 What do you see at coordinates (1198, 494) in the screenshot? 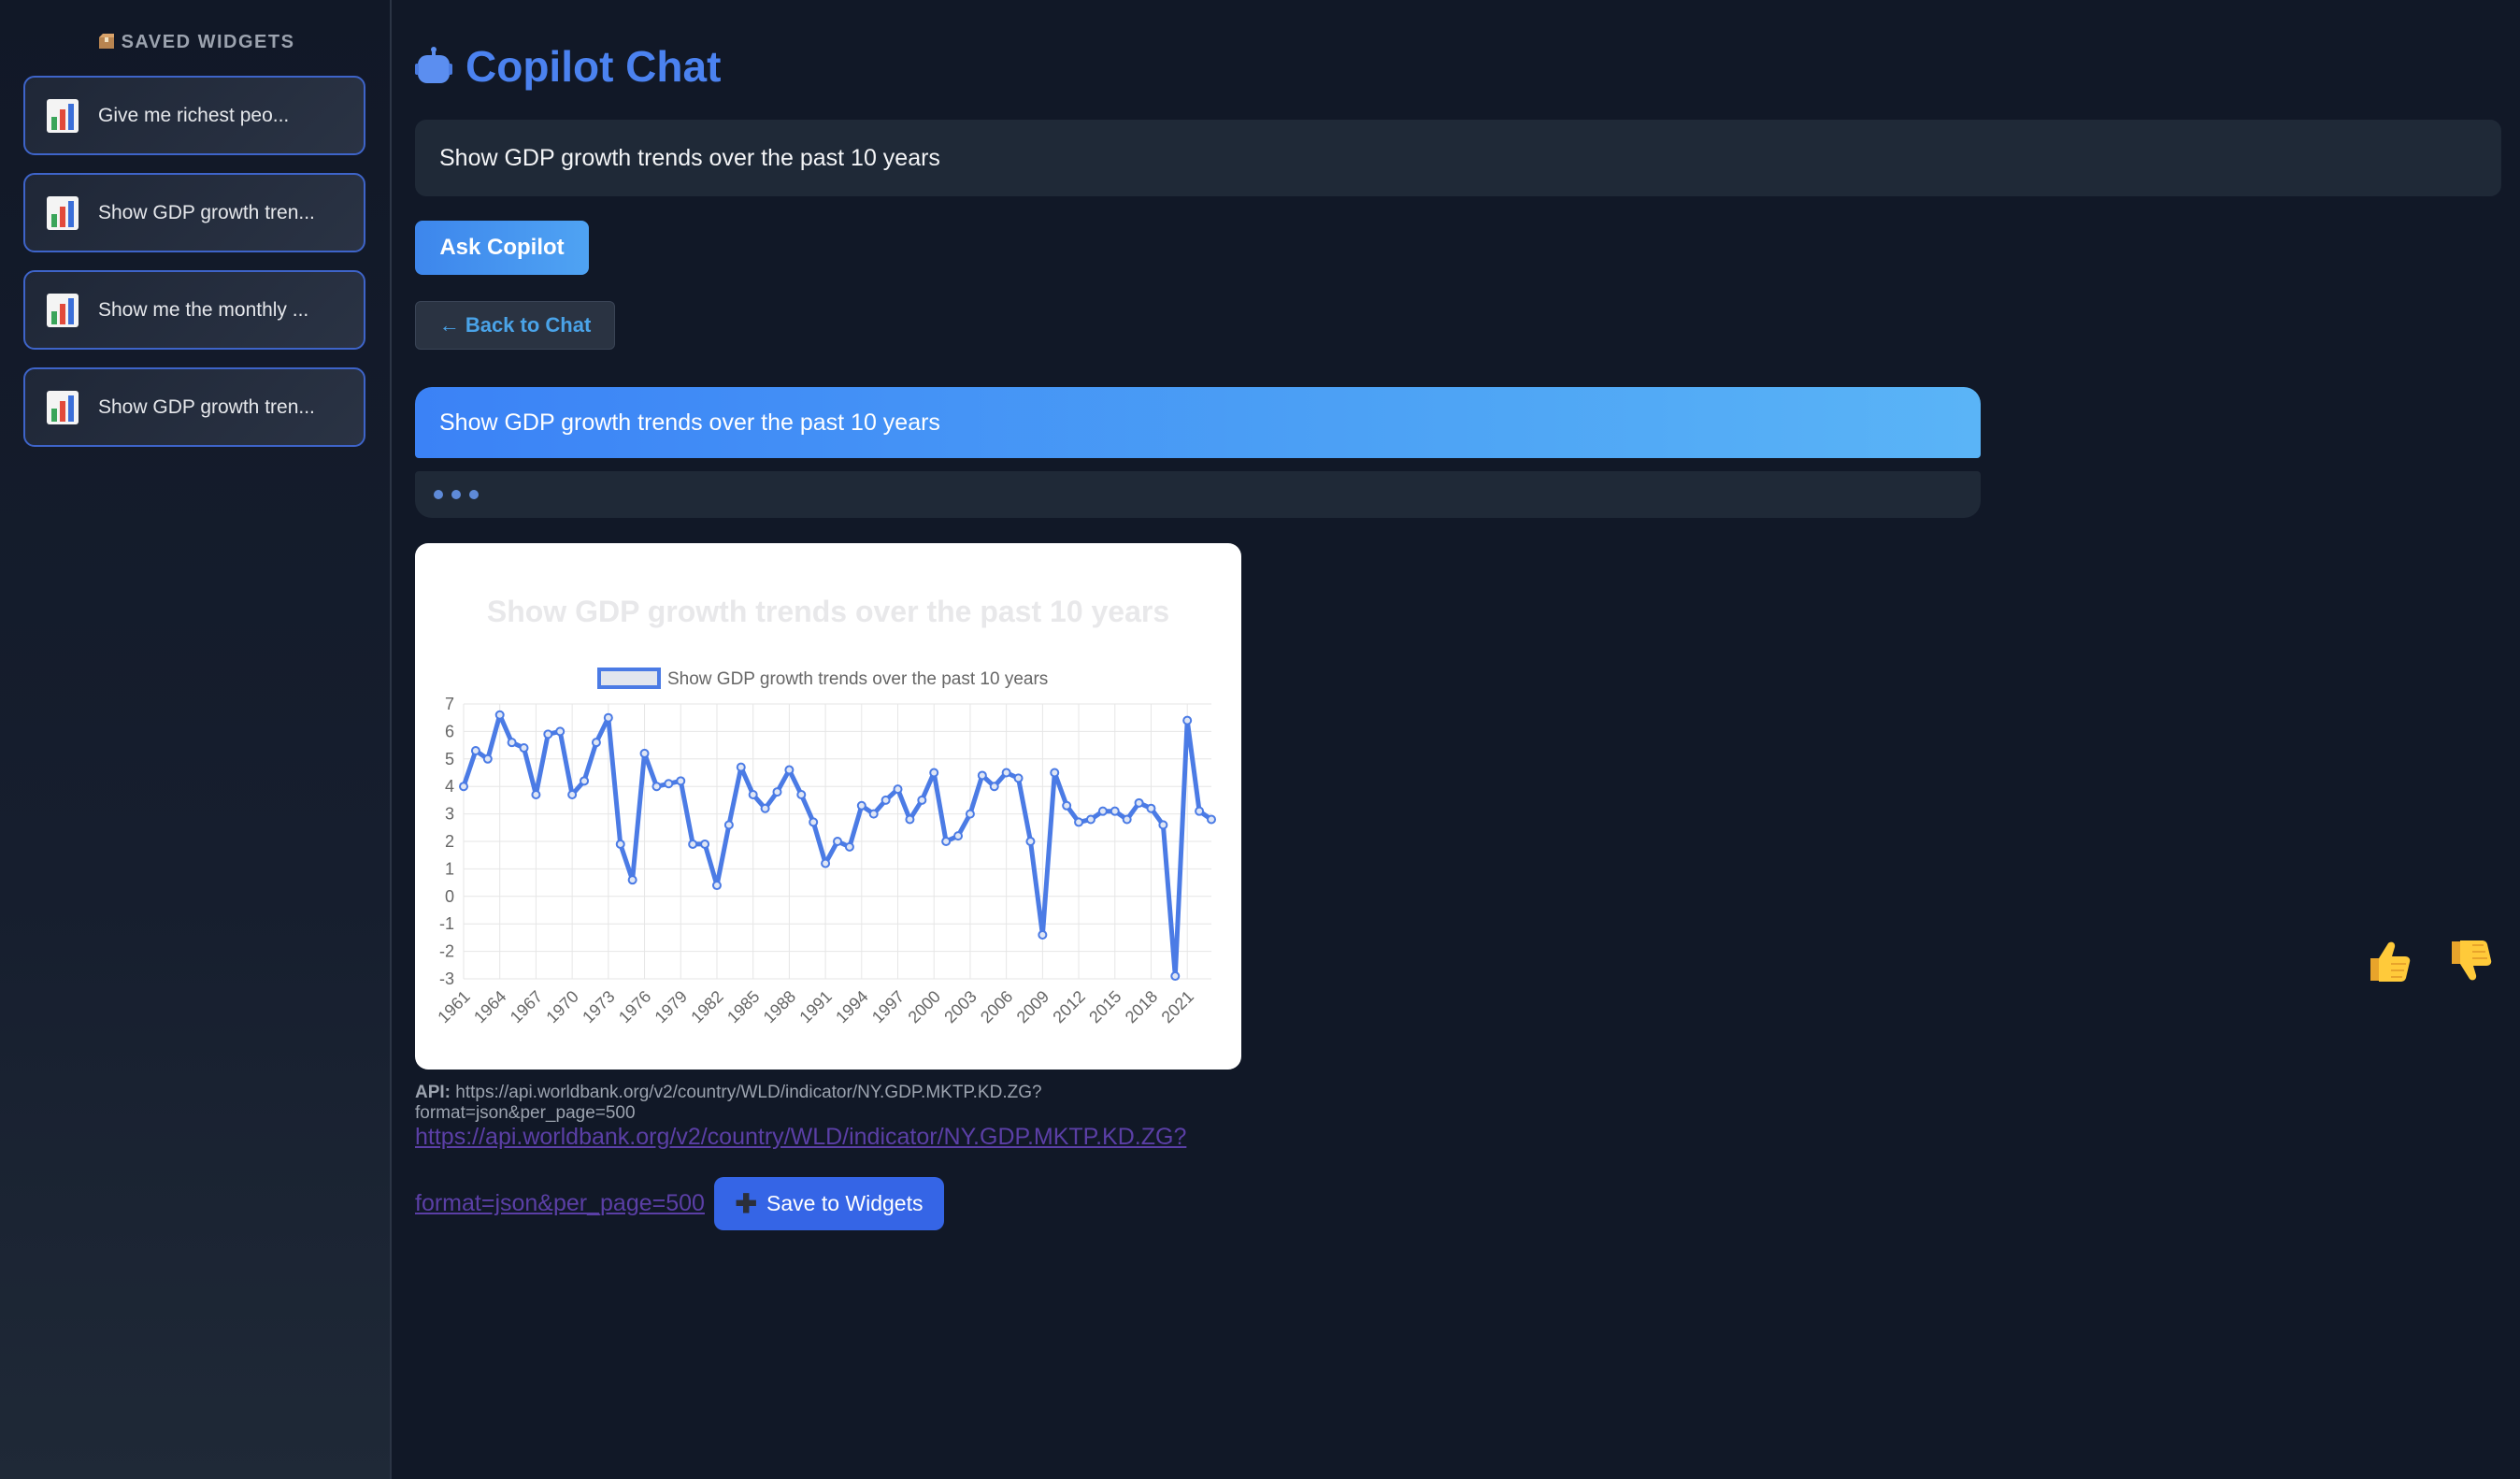
I see `typing-indicator` at bounding box center [1198, 494].